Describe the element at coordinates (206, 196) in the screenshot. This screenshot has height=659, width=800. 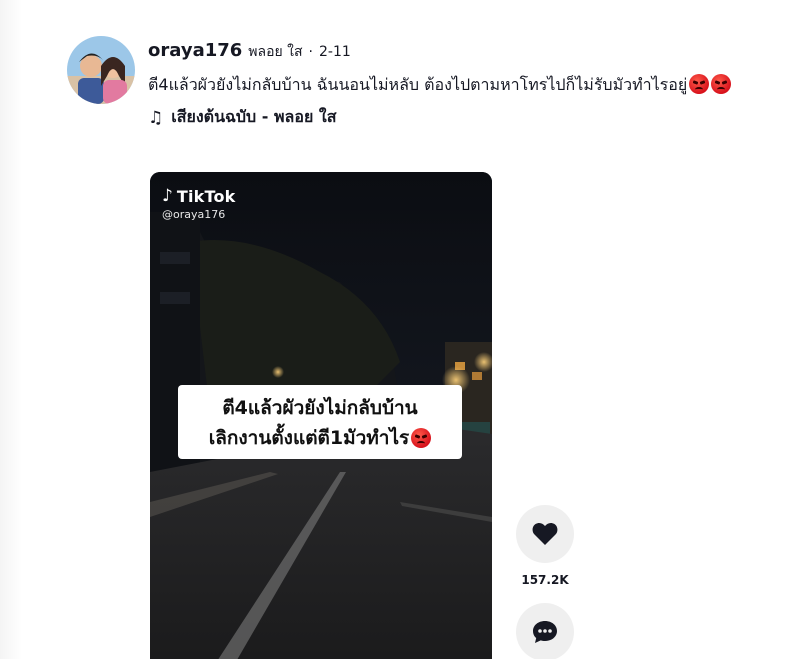
I see `watermark-brand: TikTok` at that location.